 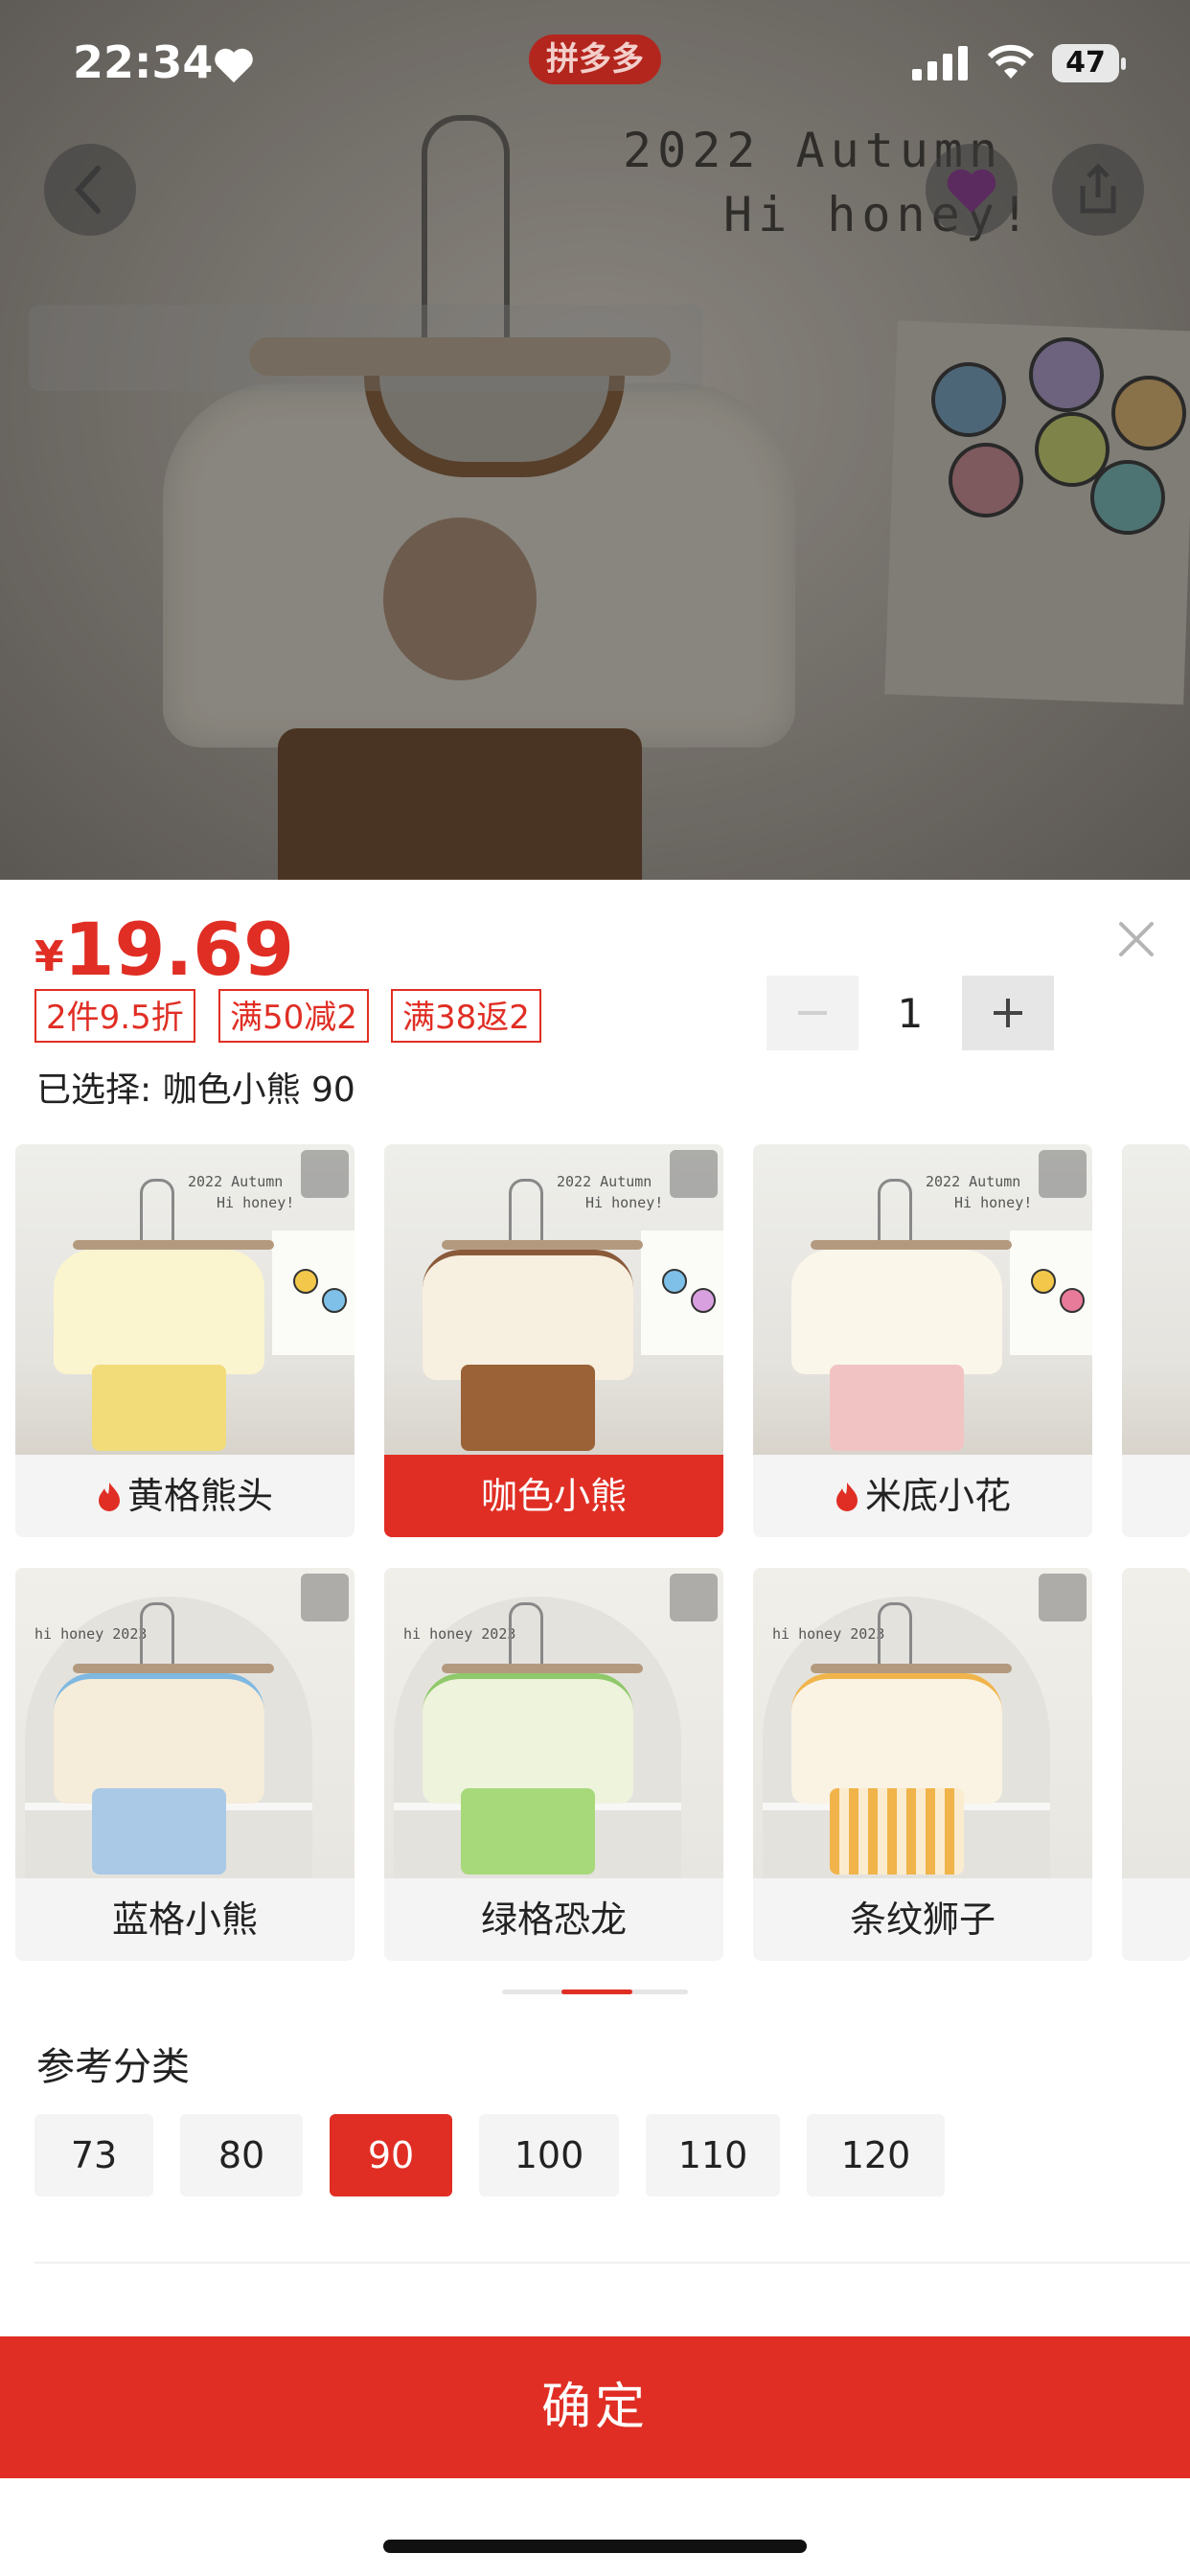 I want to click on variant-label: 咖色小熊, so click(x=554, y=1496).